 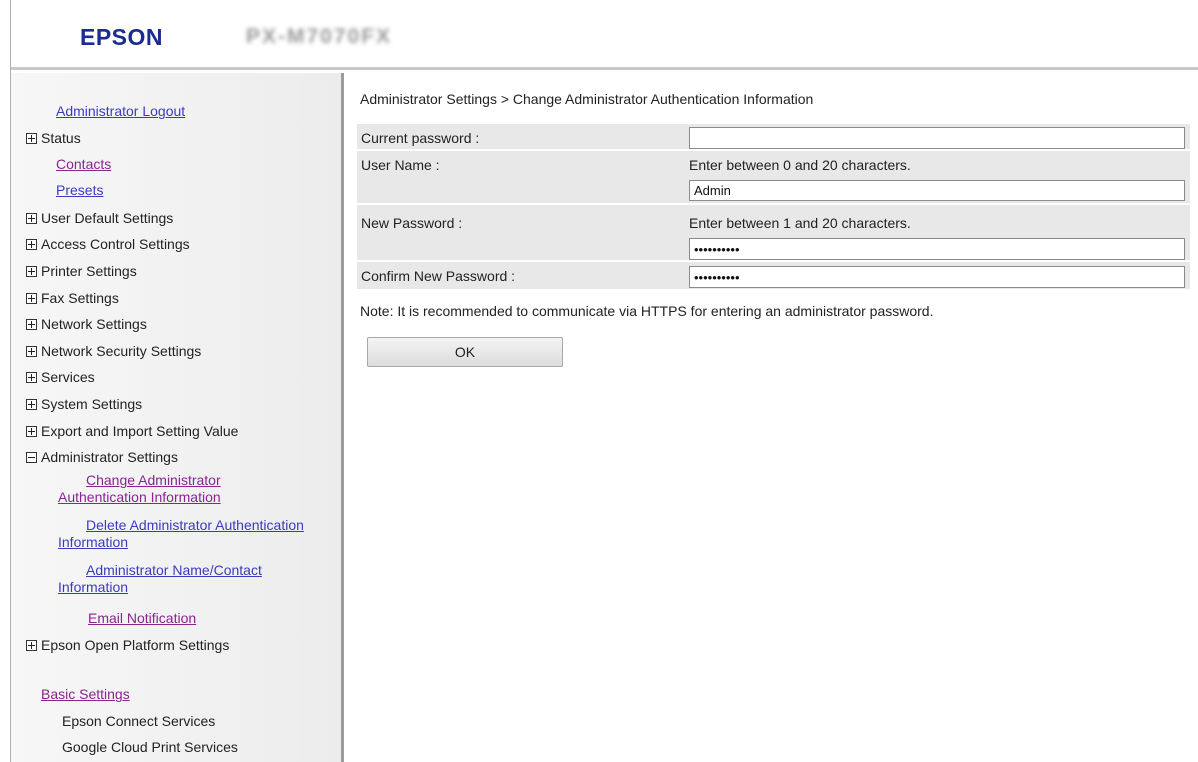 I want to click on current-password-label: Current password :, so click(x=420, y=138).